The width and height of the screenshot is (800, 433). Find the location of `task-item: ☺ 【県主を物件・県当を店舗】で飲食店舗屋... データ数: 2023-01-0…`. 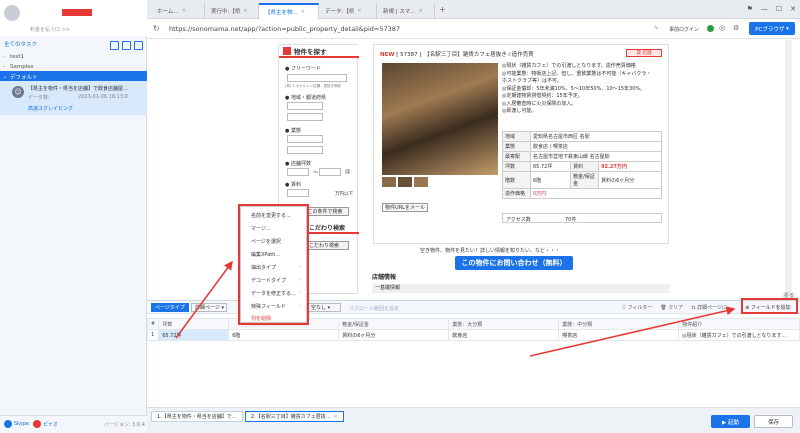

task-item: ☺ 【県主を物件・県当を店舗】で飲食店舗屋... データ数: 2023-01-0… is located at coordinates (73, 98).